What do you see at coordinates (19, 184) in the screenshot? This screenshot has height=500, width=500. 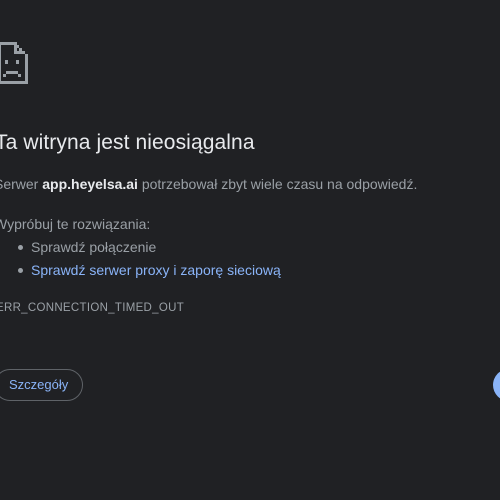 I see `message-prefix: Serwer` at bounding box center [19, 184].